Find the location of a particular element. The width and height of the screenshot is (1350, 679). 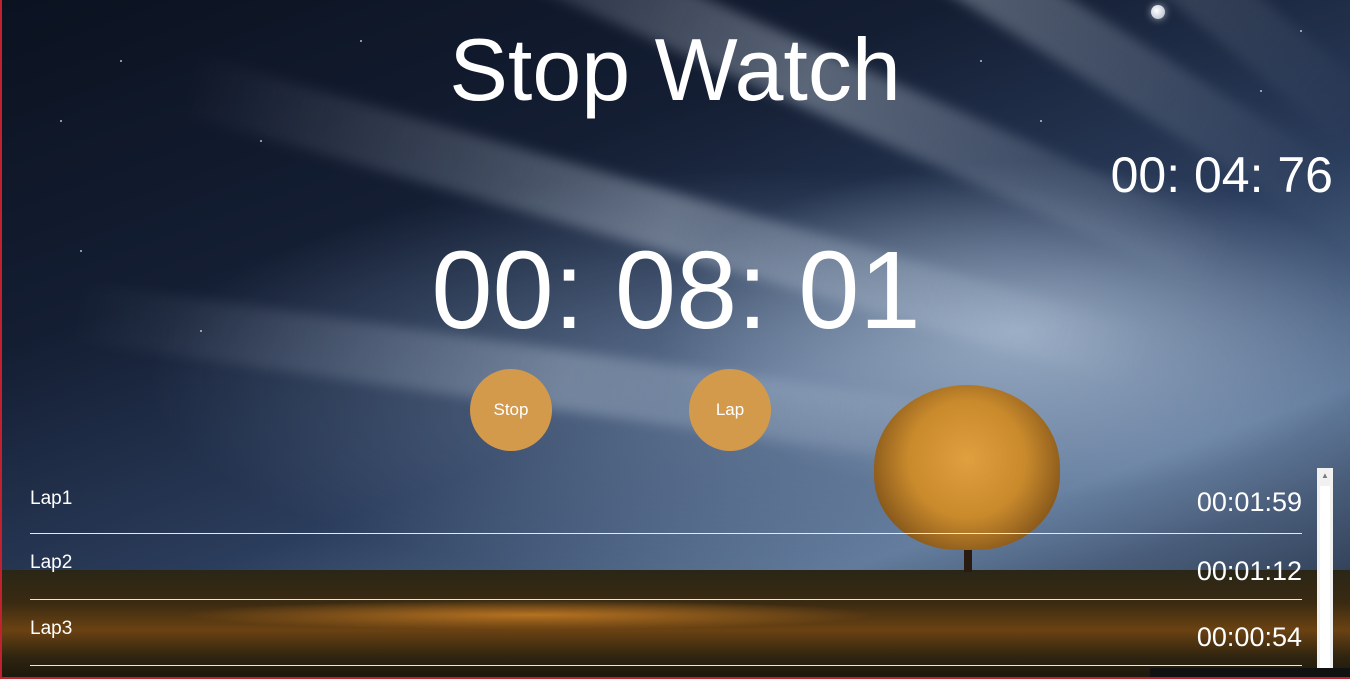

stop-button: Stop is located at coordinates (511, 410).